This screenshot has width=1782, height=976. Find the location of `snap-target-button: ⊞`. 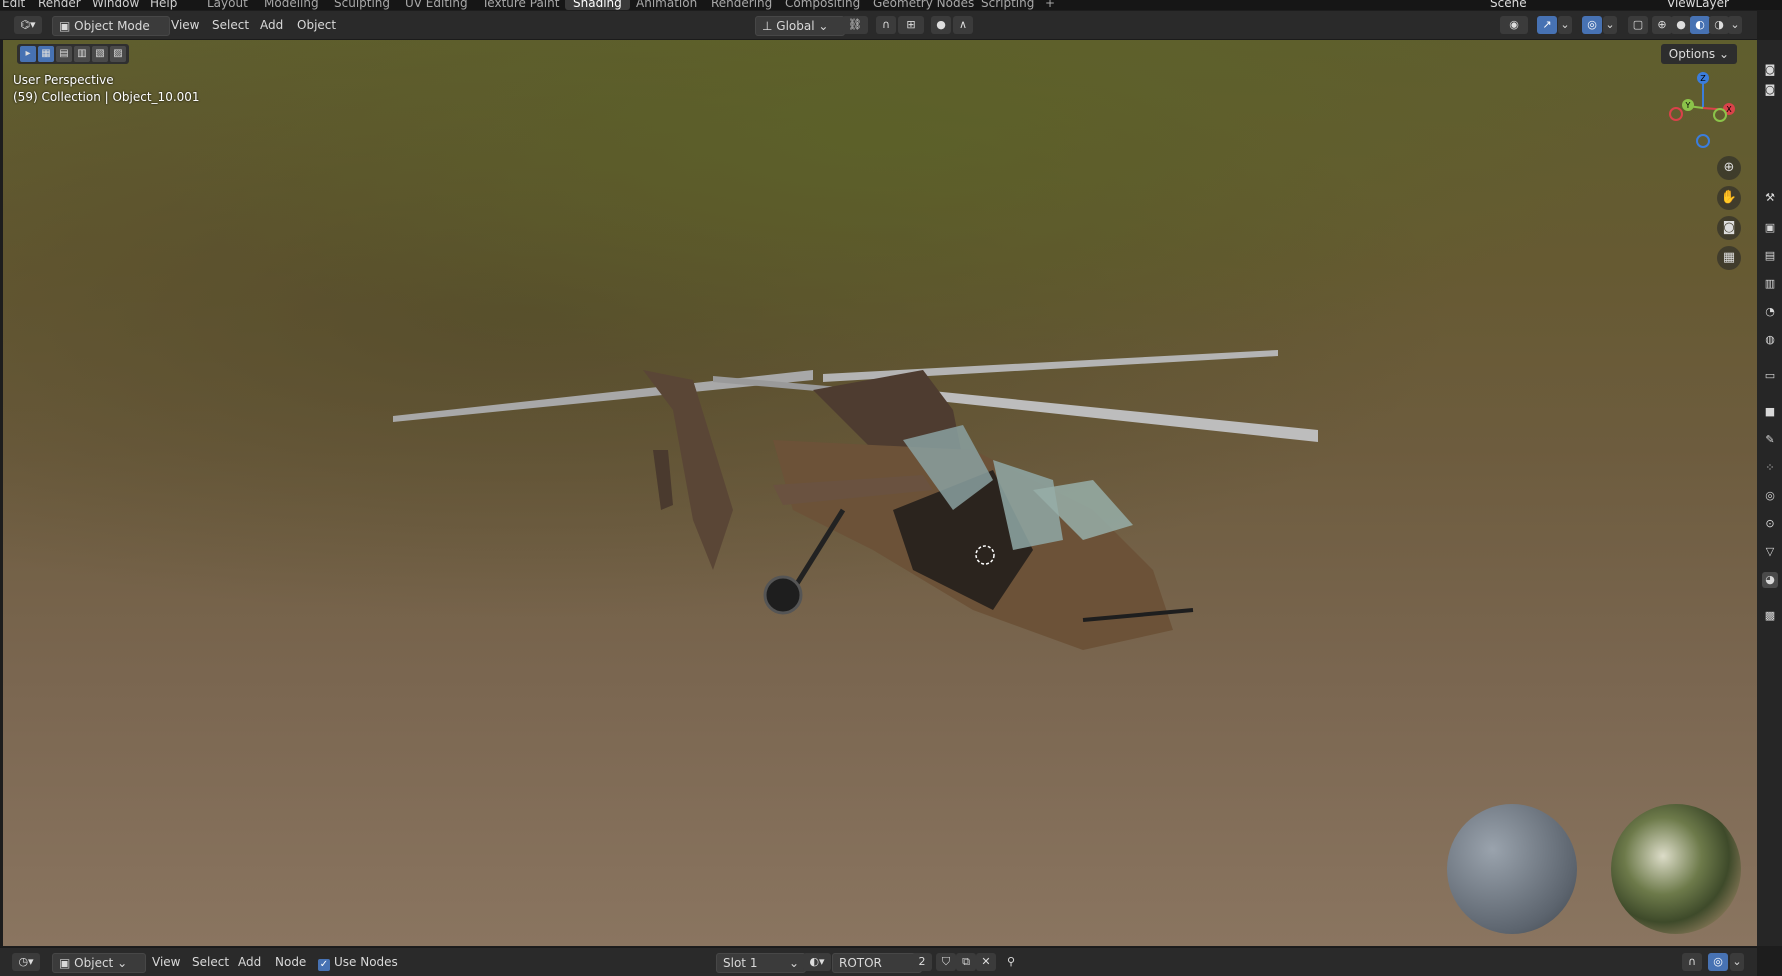

snap-target-button: ⊞ is located at coordinates (911, 25).